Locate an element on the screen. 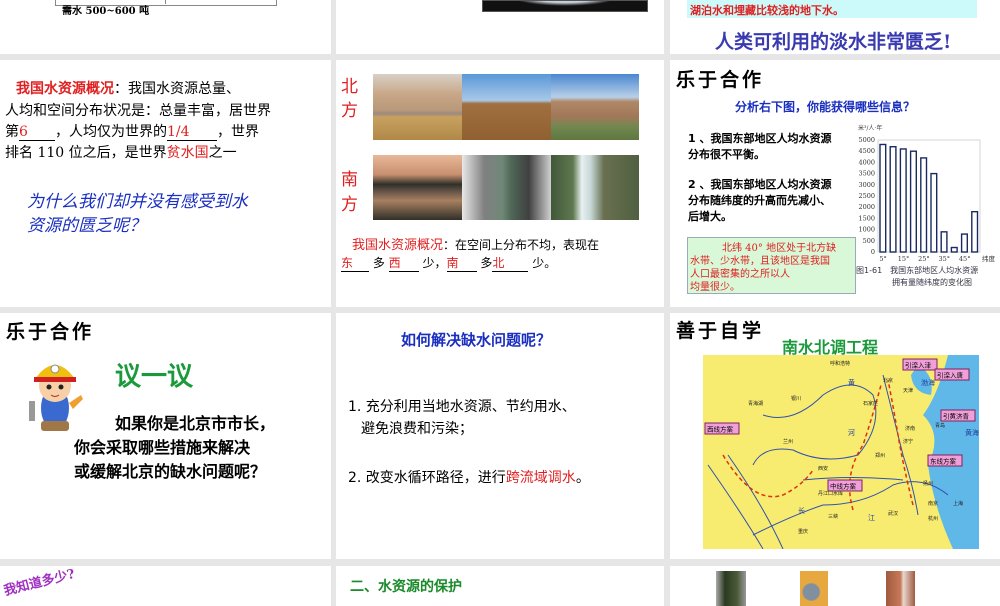 The image size is (1000, 606). place-label: 杭州 is located at coordinates (933, 518).